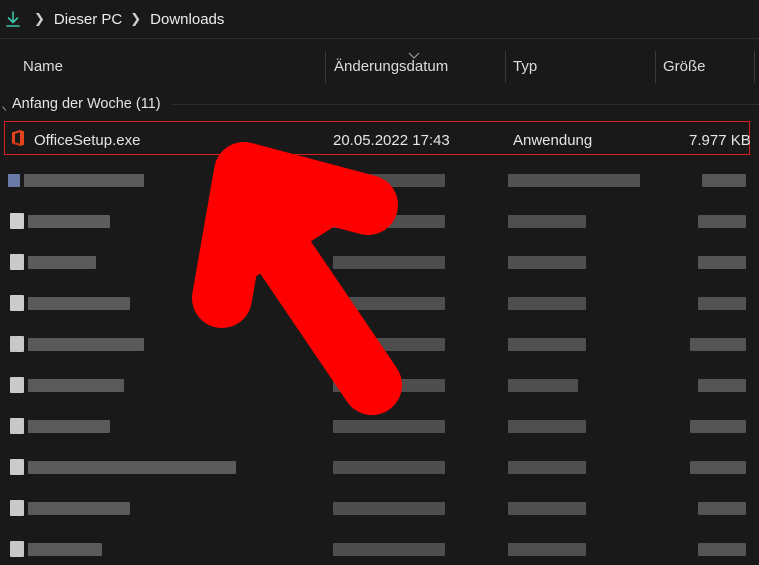 Image resolution: width=759 pixels, height=565 pixels. I want to click on file-size: 7.977 KB, so click(720, 140).